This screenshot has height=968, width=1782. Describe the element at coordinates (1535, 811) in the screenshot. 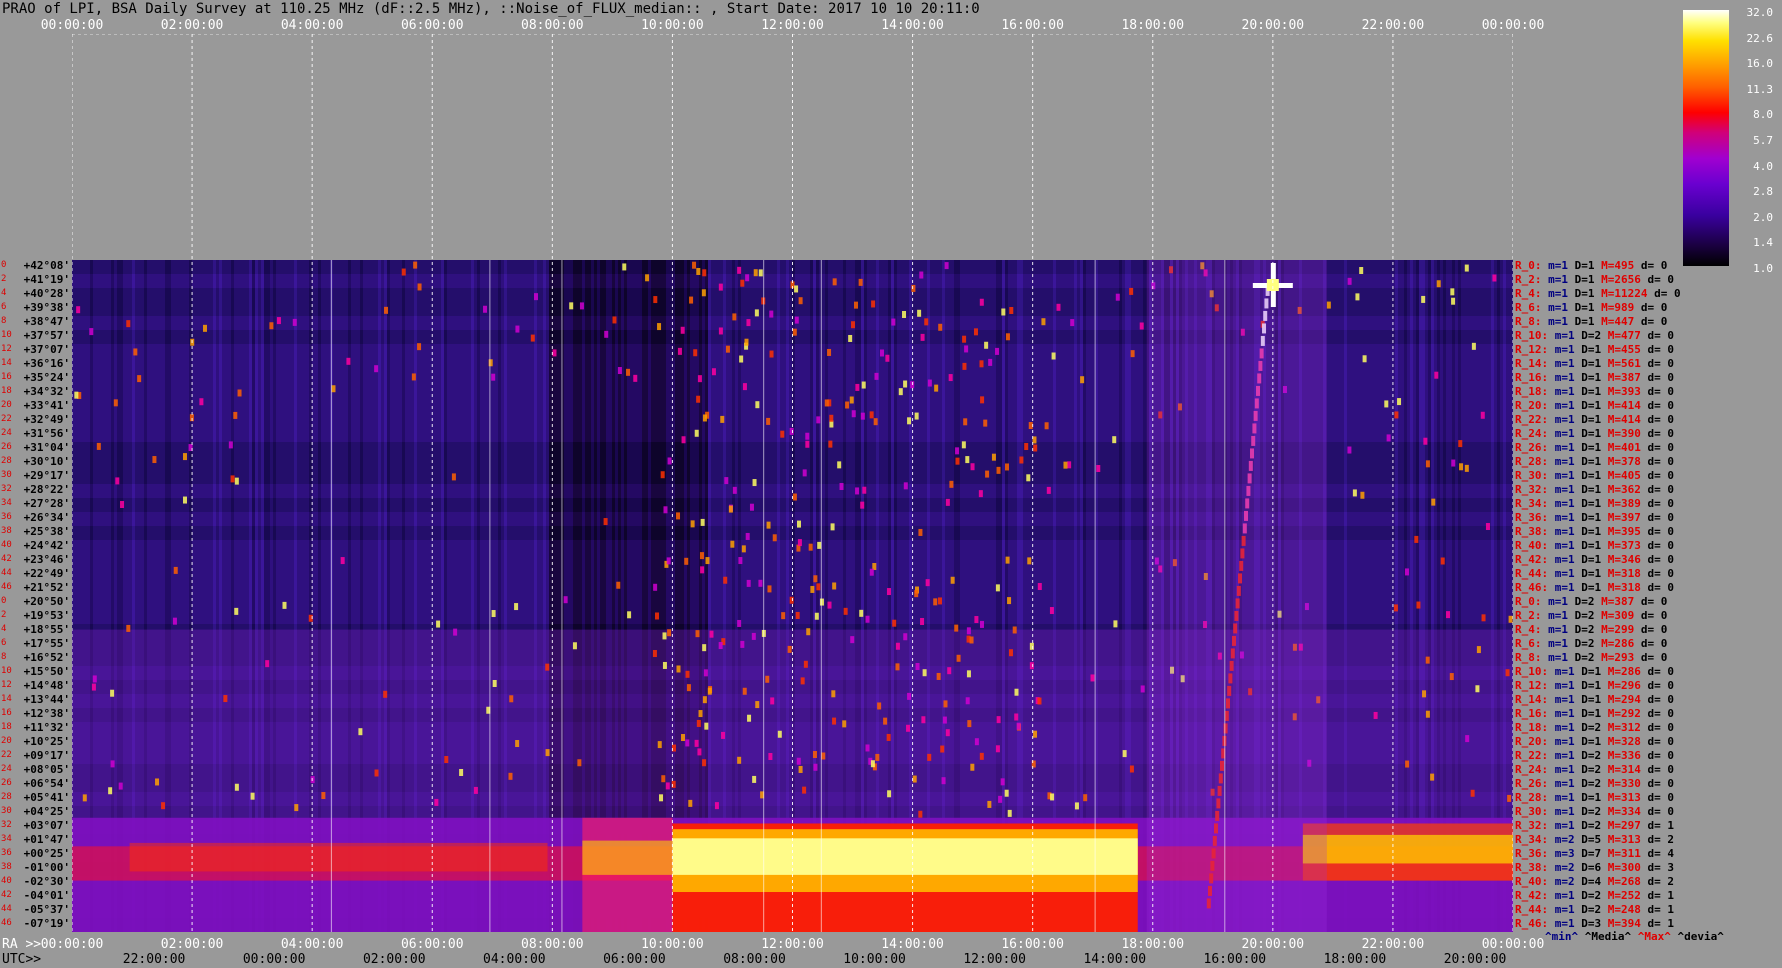

I see `row-stat-id: R_30:` at that location.